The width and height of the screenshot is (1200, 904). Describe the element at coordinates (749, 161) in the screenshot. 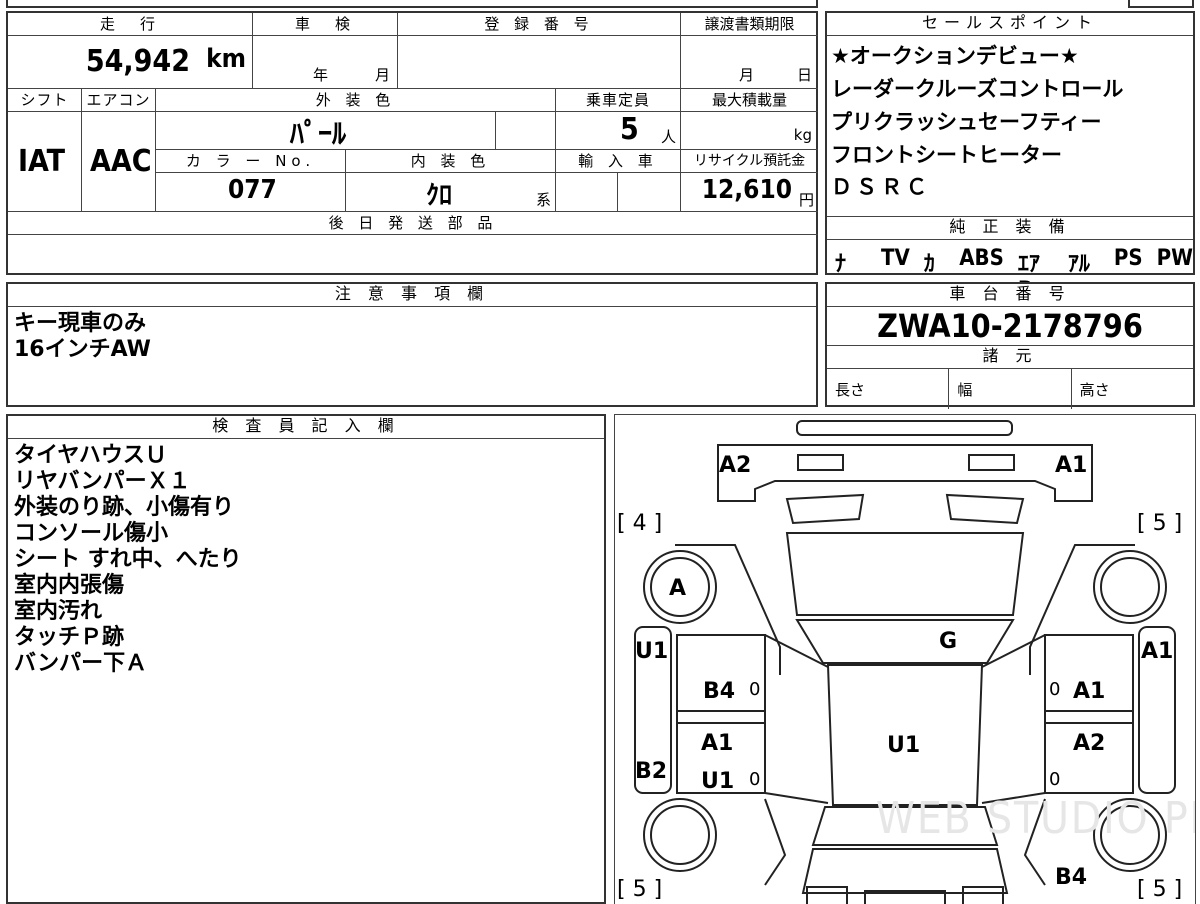

I see `recycle-header: リサイクル預託金` at that location.